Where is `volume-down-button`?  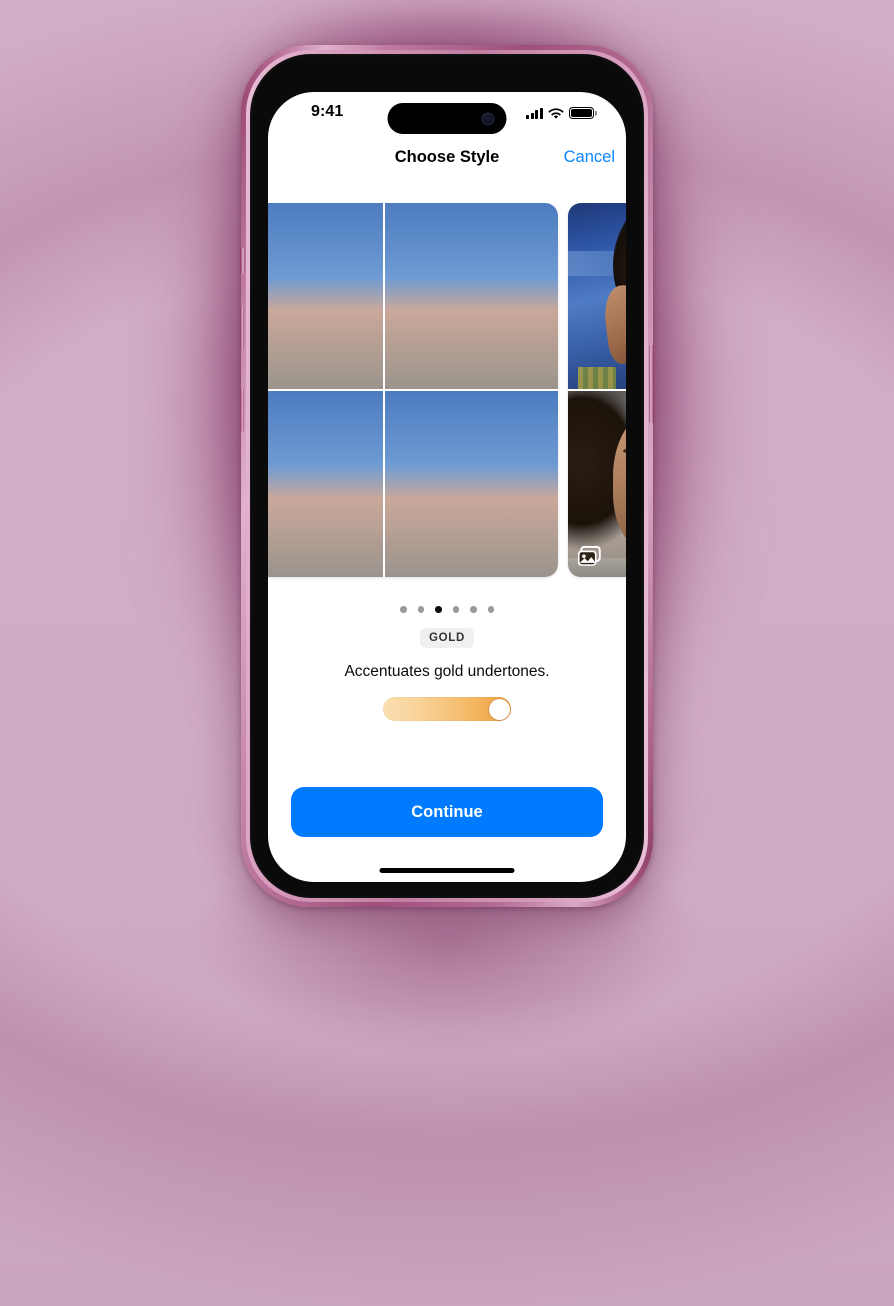 volume-down-button is located at coordinates (242, 410).